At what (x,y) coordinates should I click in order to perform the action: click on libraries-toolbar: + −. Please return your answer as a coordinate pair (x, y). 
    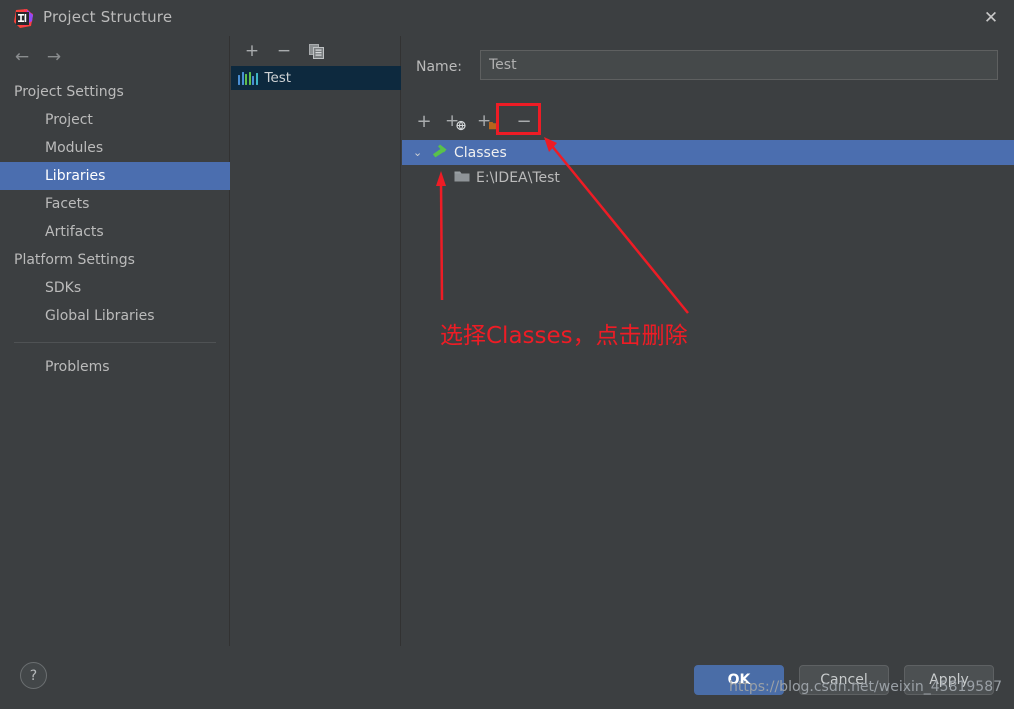
    Looking at the image, I should click on (316, 51).